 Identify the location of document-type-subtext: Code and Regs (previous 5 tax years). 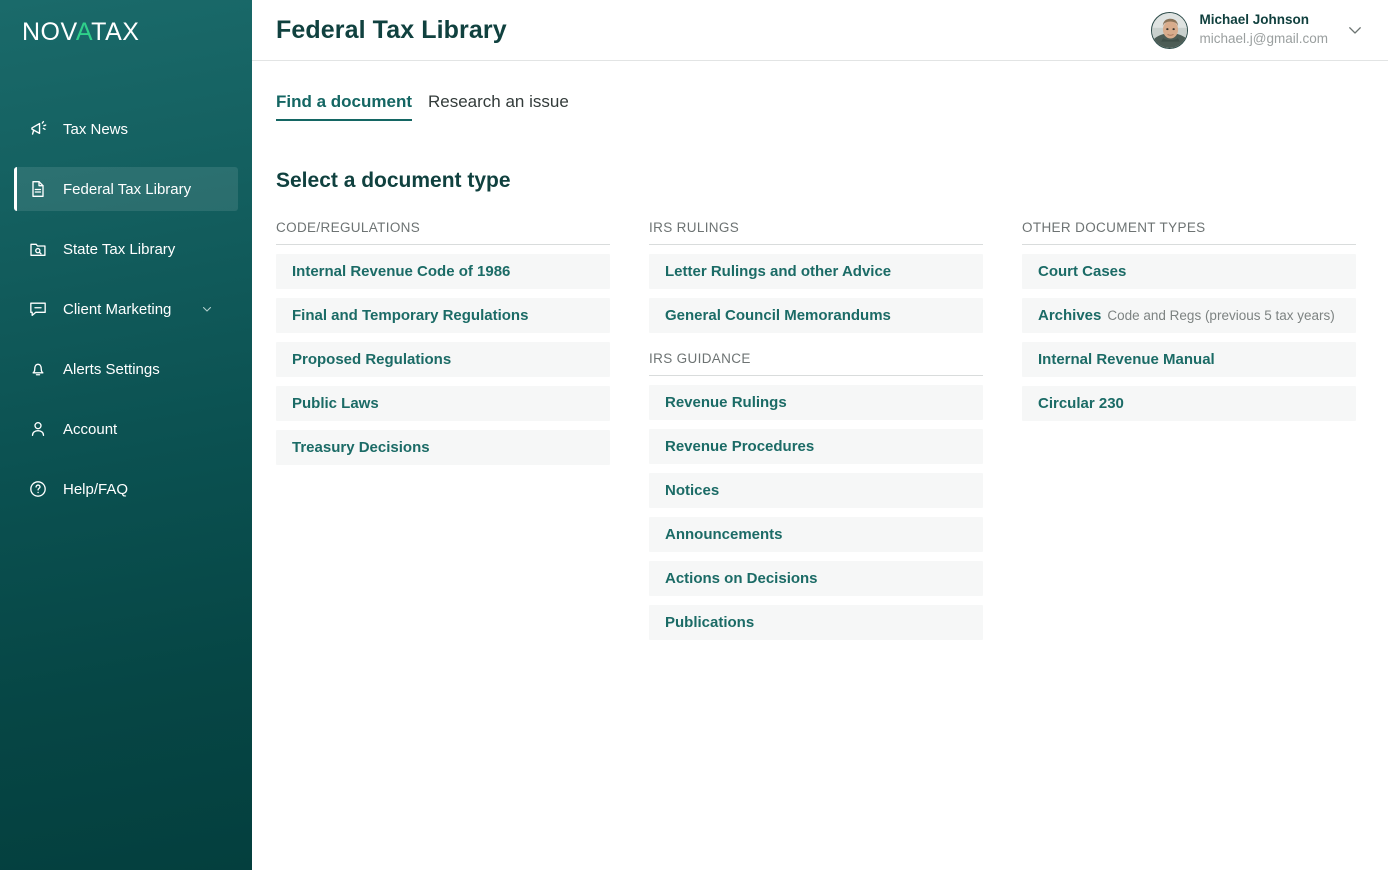
(1221, 315).